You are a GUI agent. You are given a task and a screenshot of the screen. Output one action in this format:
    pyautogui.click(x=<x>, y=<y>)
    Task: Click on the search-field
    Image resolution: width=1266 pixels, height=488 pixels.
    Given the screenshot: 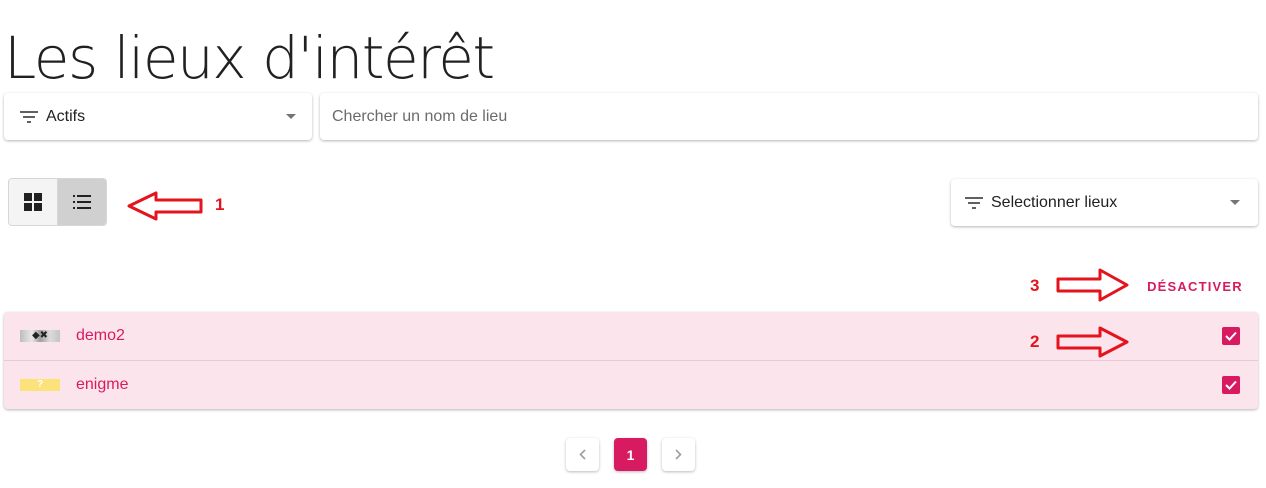 What is the action you would take?
    pyautogui.click(x=789, y=116)
    